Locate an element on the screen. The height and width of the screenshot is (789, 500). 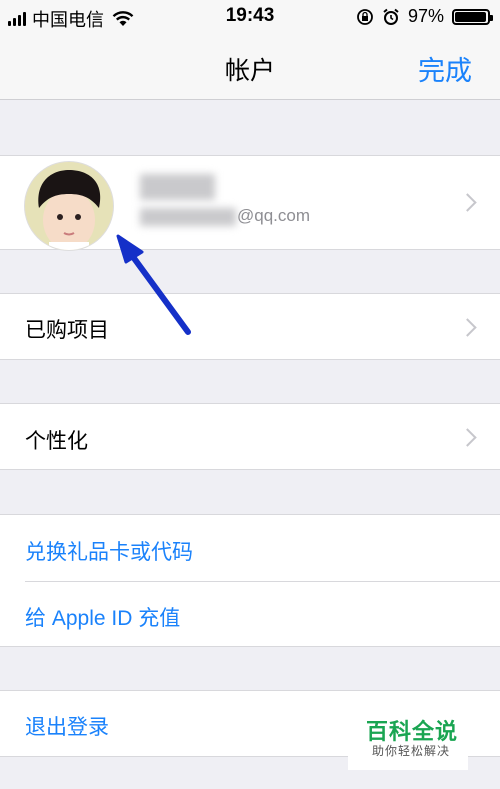
watermark-subtitle: 助你轻松解决 is located at coordinates (411, 751).